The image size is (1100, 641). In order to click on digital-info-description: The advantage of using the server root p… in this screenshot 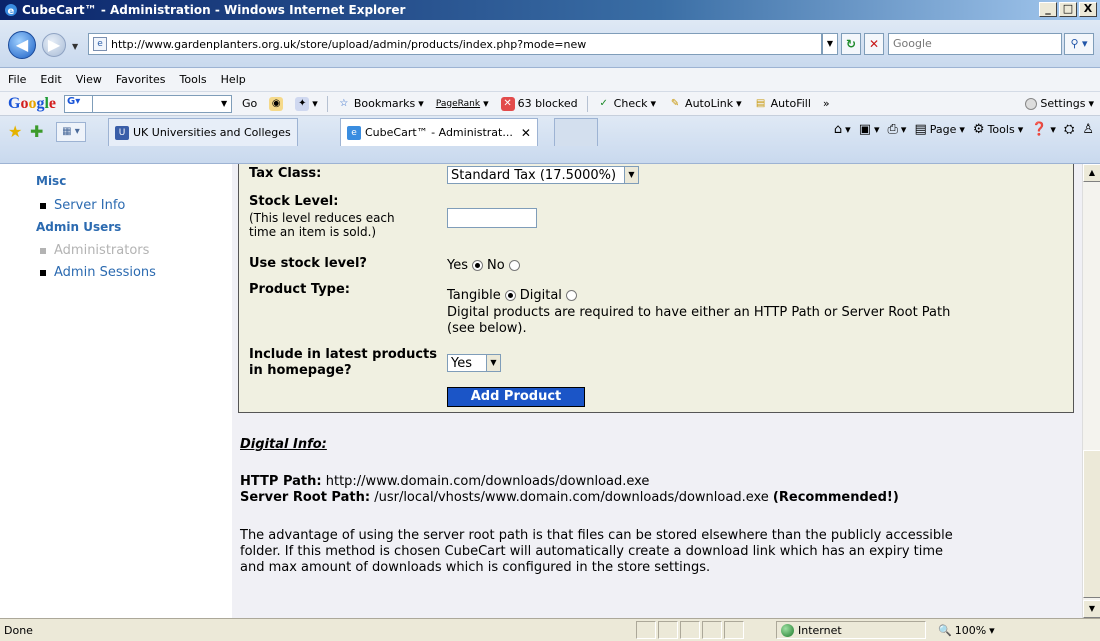, I will do `click(596, 551)`.